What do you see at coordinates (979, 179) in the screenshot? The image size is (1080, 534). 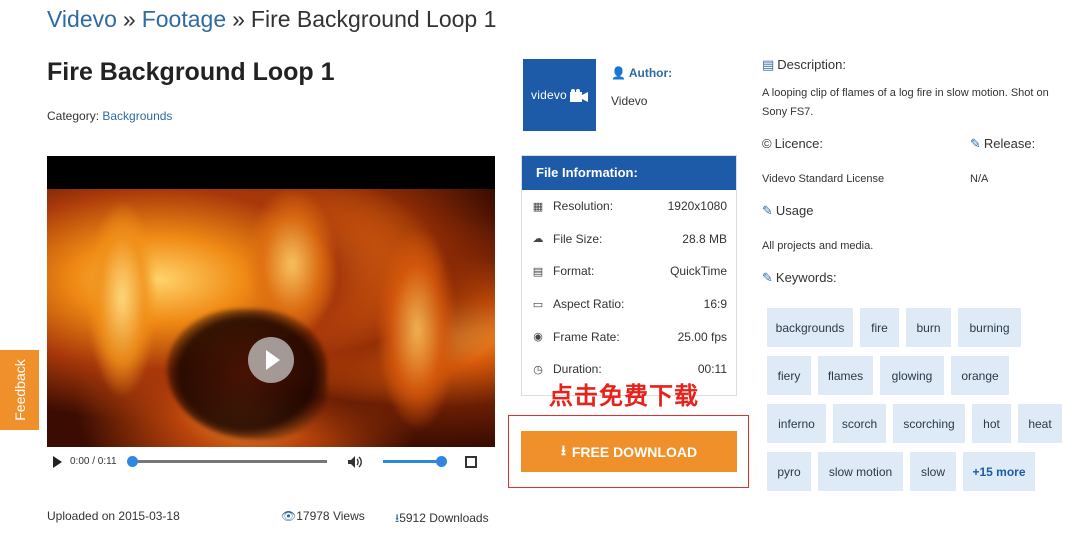 I see `release-value: N/A` at bounding box center [979, 179].